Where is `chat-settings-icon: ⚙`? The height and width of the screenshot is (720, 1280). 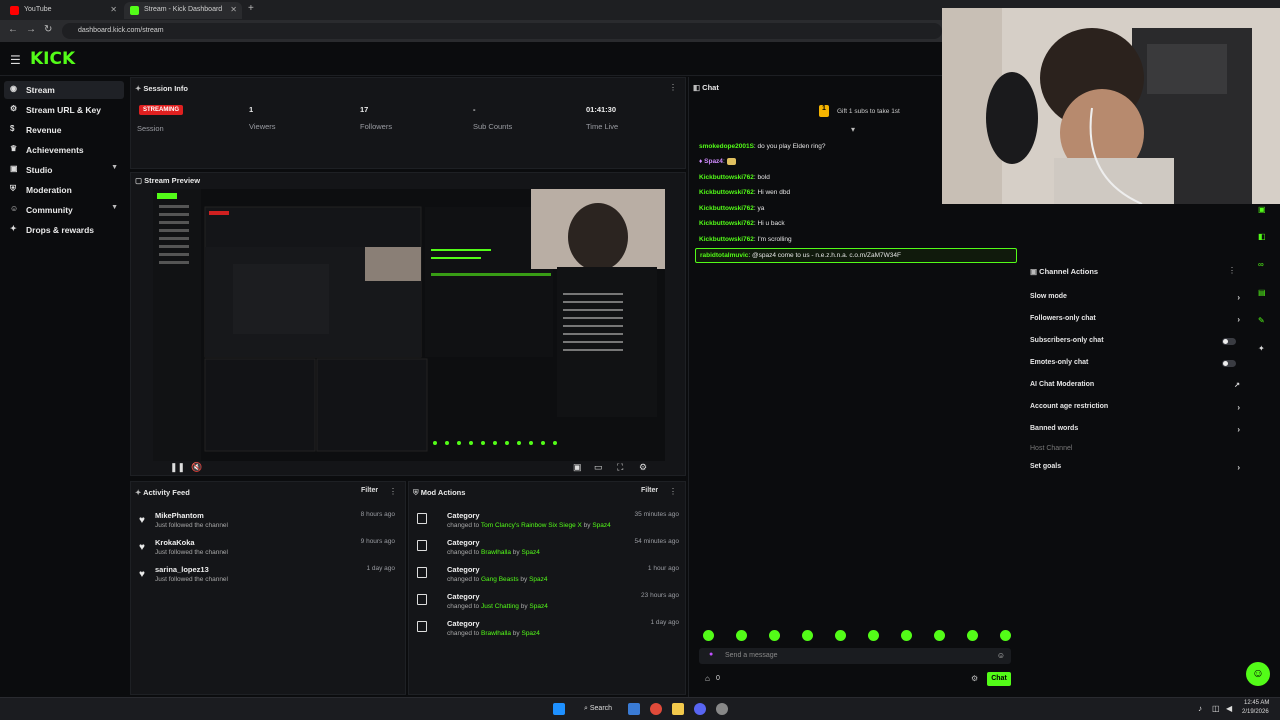
chat-settings-icon: ⚙ is located at coordinates (974, 678).